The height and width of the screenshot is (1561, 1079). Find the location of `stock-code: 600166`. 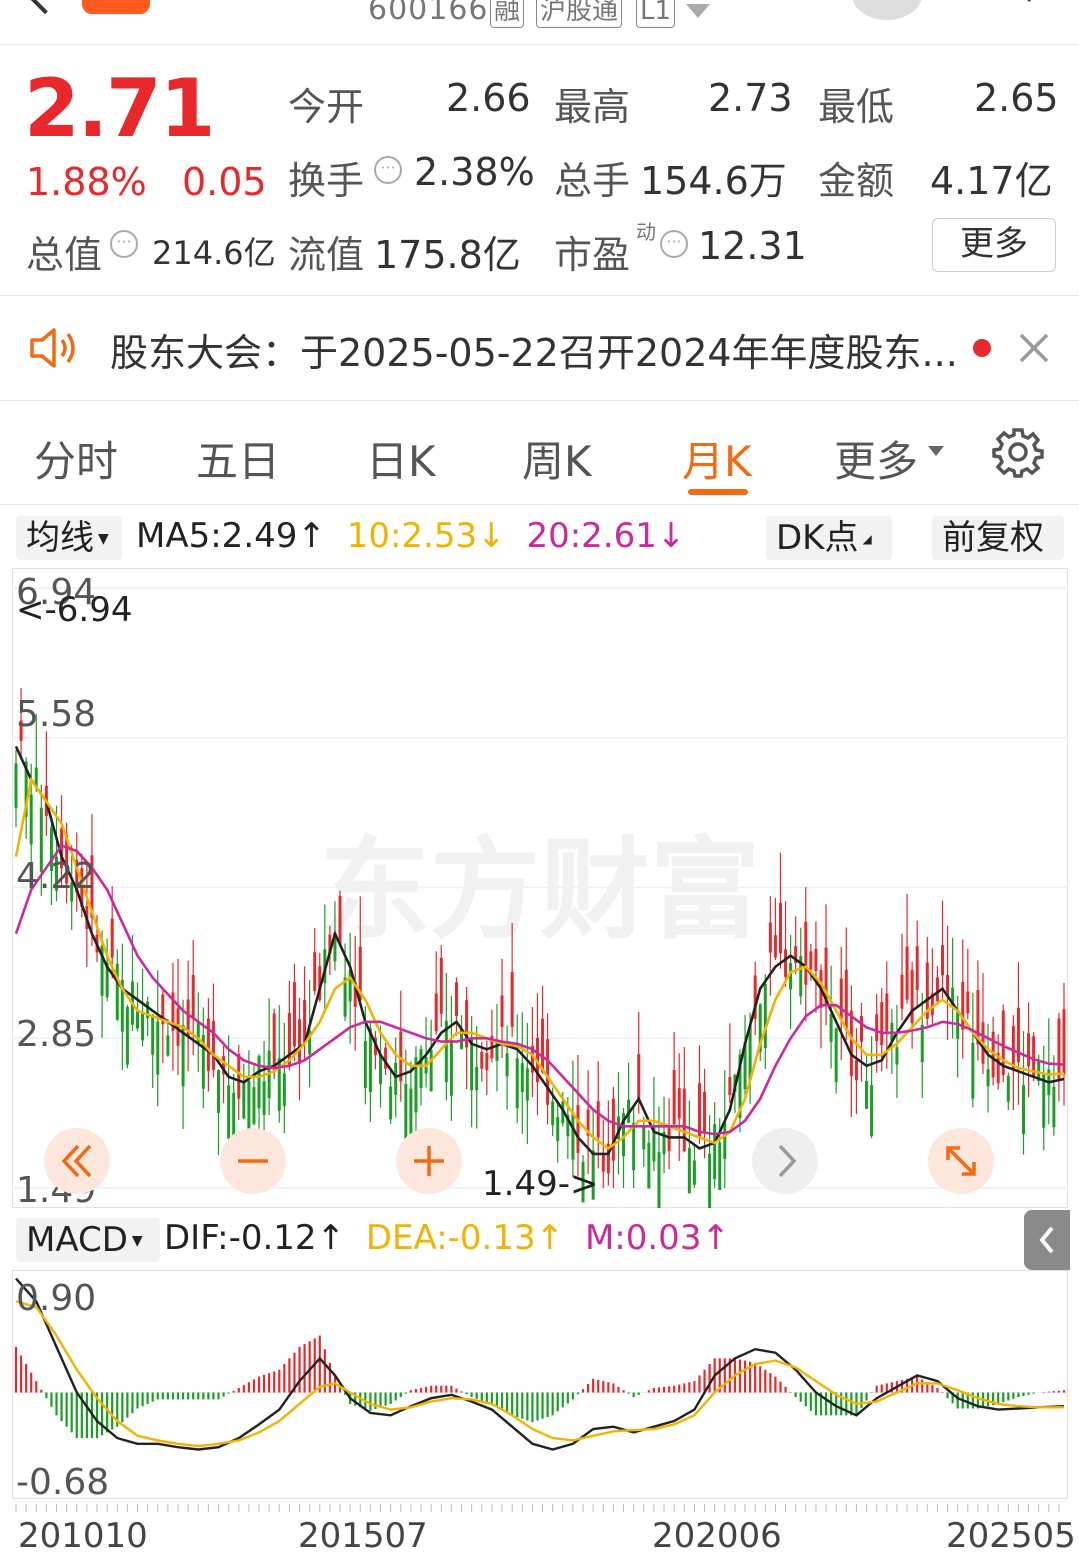

stock-code: 600166 is located at coordinates (428, 13).